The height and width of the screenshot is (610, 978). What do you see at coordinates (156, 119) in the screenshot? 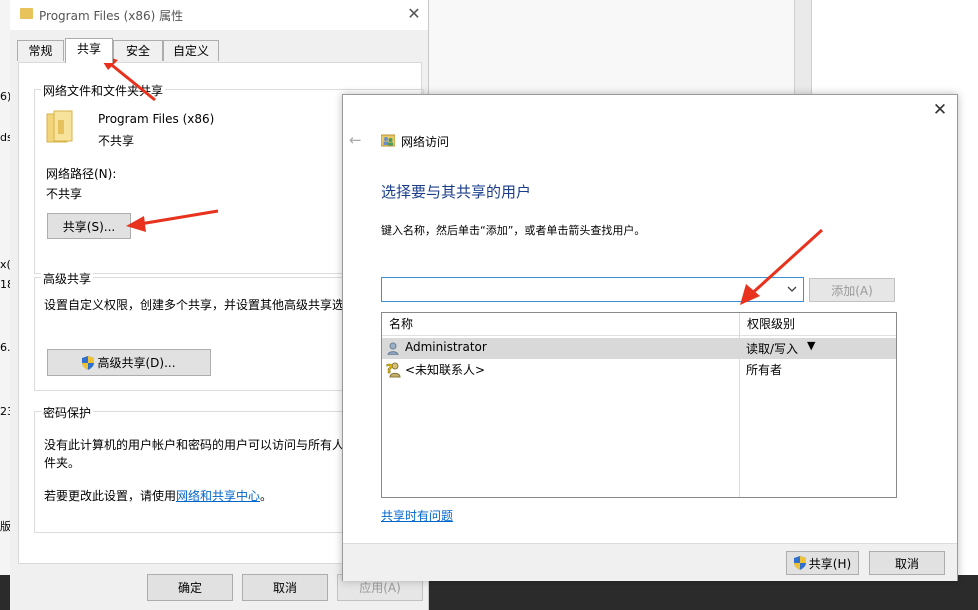
I see `folder-name: Program Files (x86)` at bounding box center [156, 119].